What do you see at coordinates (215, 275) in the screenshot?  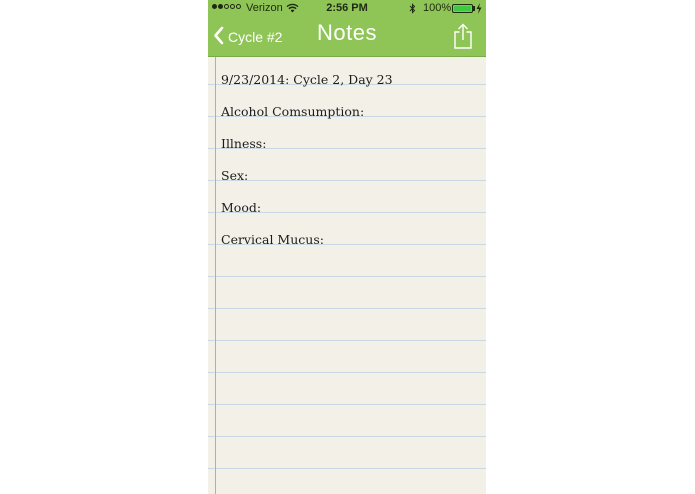 I see `paper-margin-line` at bounding box center [215, 275].